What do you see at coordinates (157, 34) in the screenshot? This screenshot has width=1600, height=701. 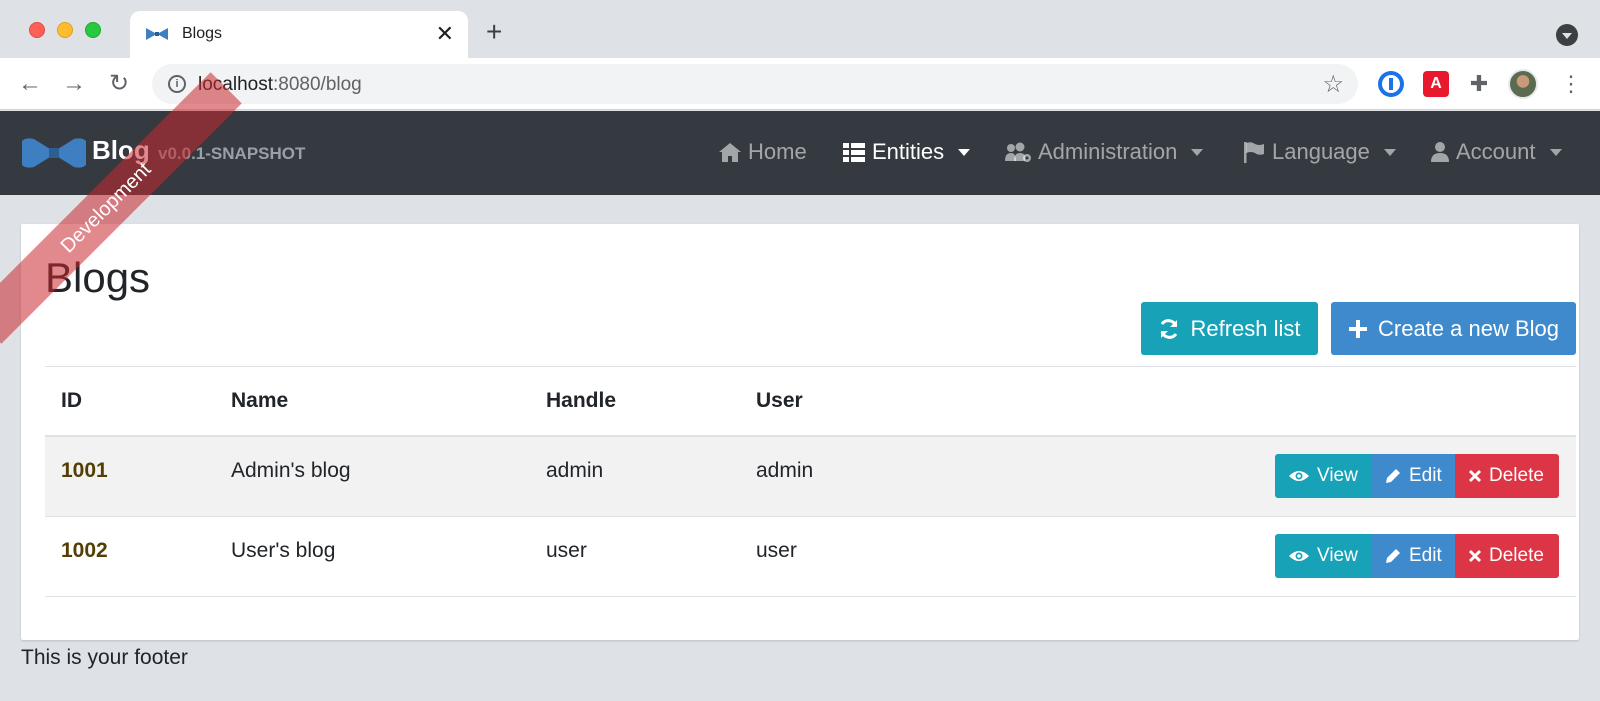 I see `bowtie-favicon-icon` at bounding box center [157, 34].